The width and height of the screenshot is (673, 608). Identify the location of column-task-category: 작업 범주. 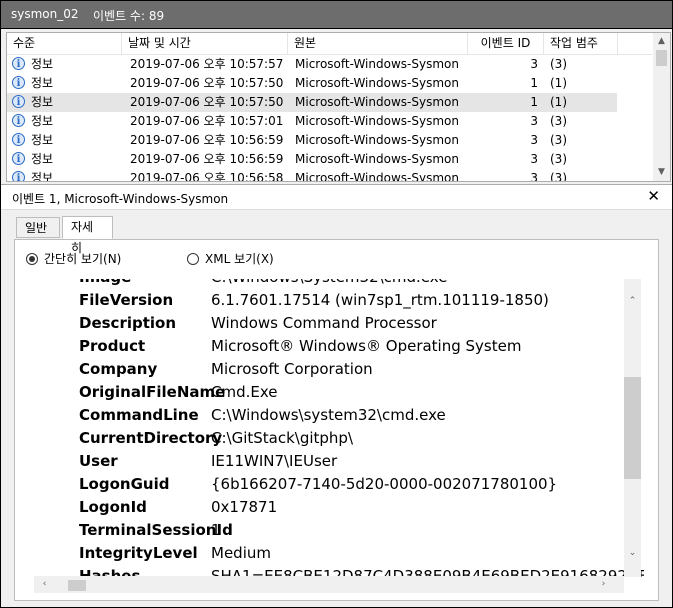
(581, 43).